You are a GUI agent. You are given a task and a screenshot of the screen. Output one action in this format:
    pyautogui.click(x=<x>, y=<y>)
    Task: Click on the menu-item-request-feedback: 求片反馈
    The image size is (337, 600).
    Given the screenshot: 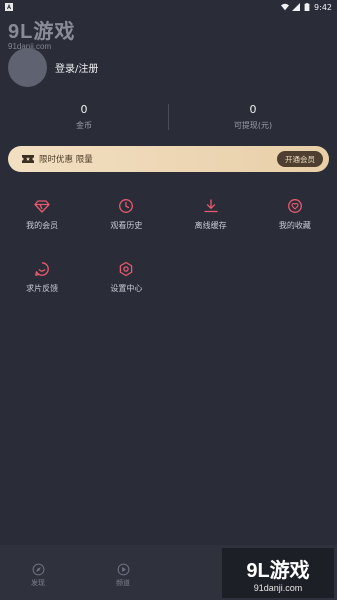 What is the action you would take?
    pyautogui.click(x=42, y=277)
    